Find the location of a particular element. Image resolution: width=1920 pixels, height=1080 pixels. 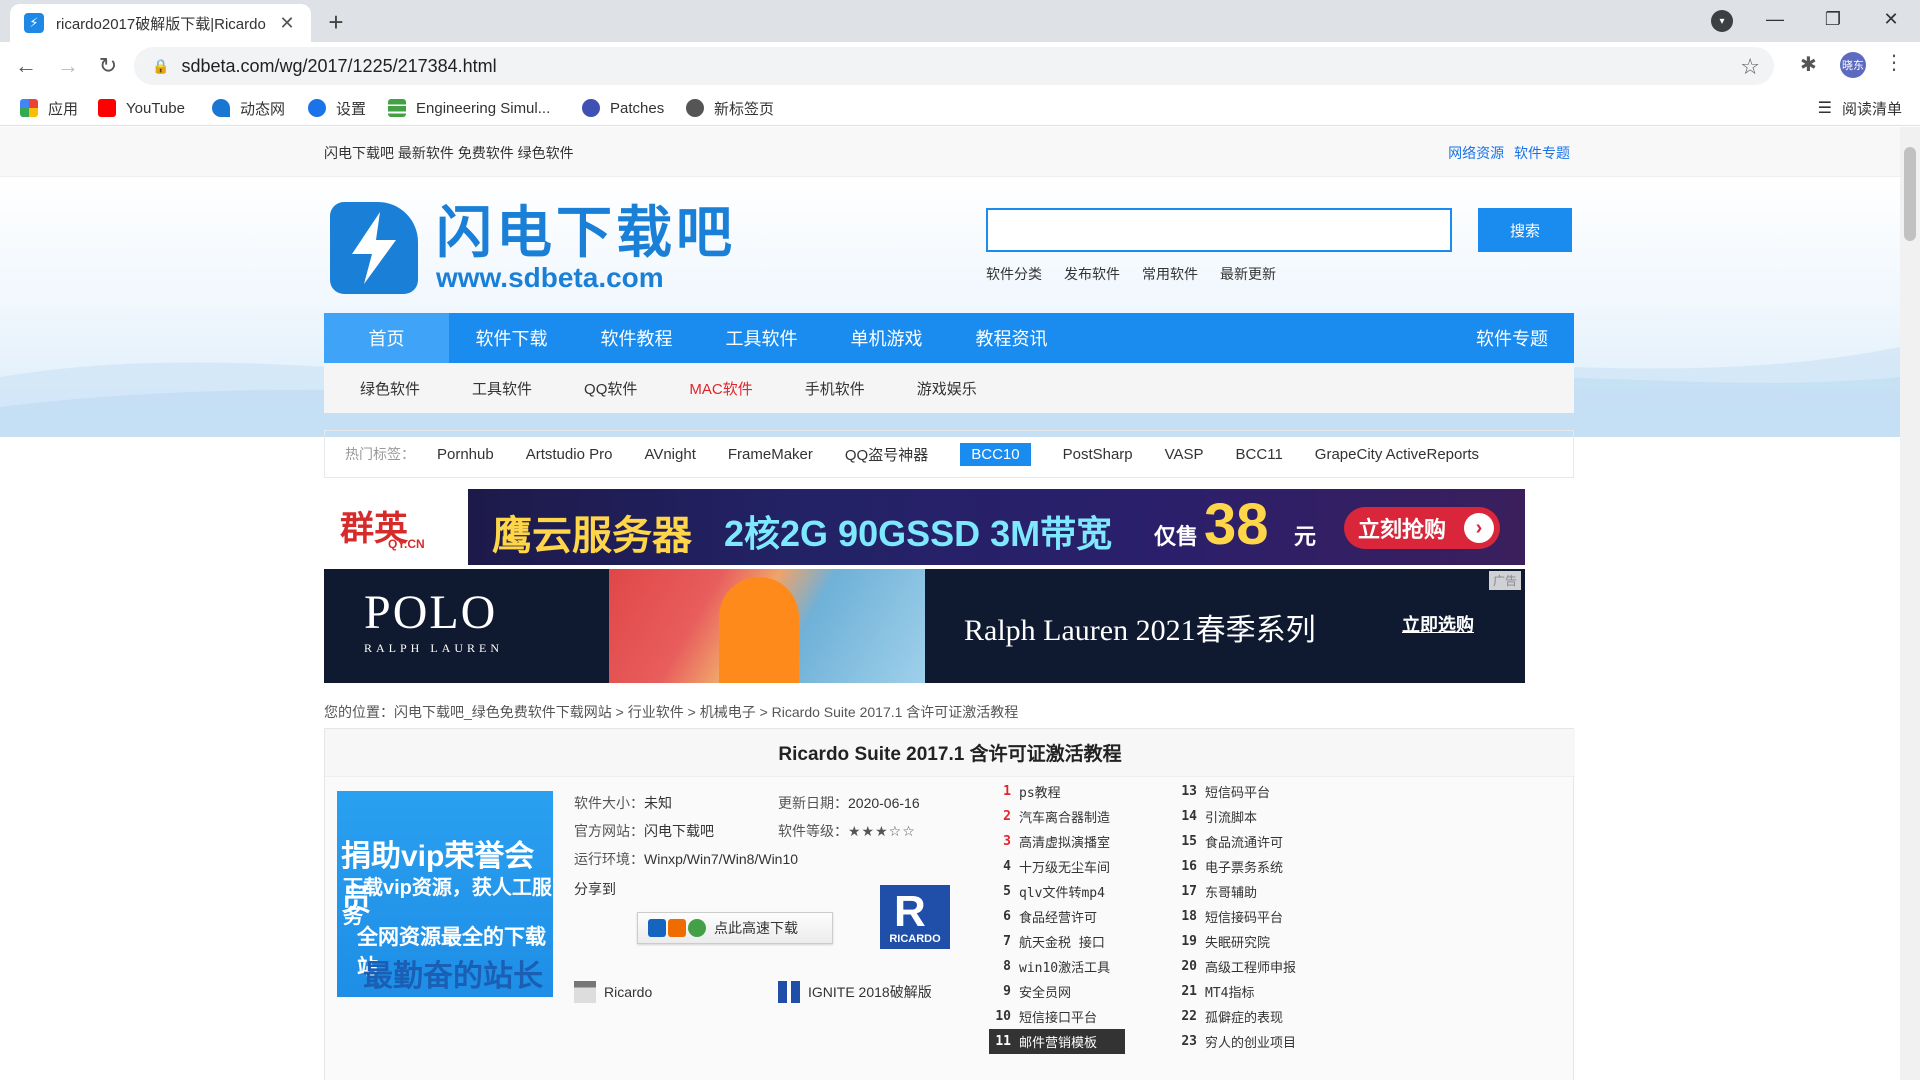

rank-item: 8 win10激活工具 is located at coordinates (1057, 966).